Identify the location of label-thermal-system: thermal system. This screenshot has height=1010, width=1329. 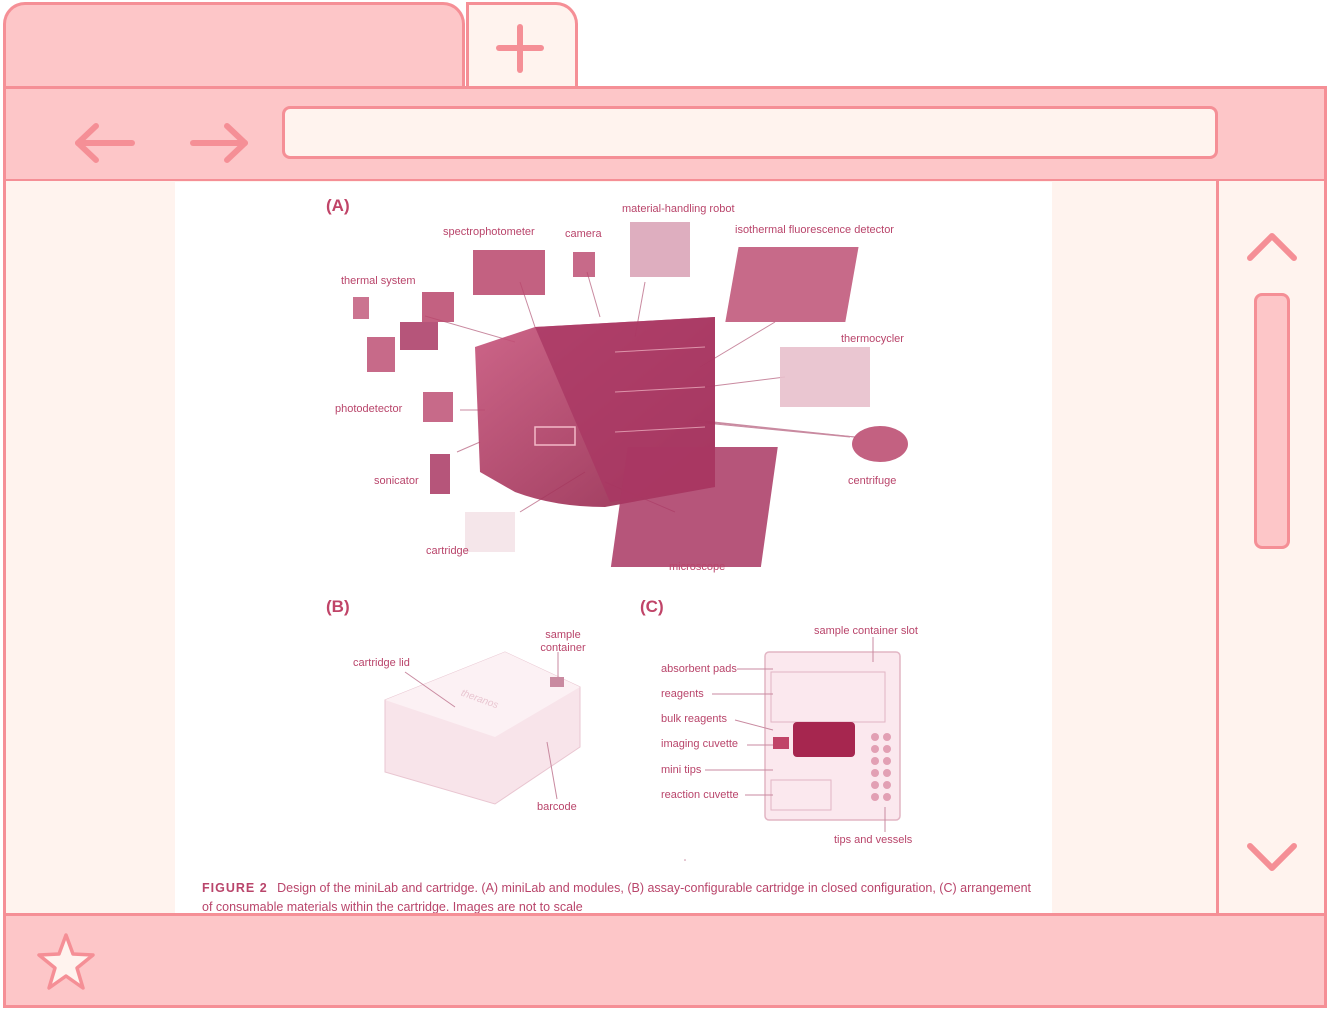
(378, 281).